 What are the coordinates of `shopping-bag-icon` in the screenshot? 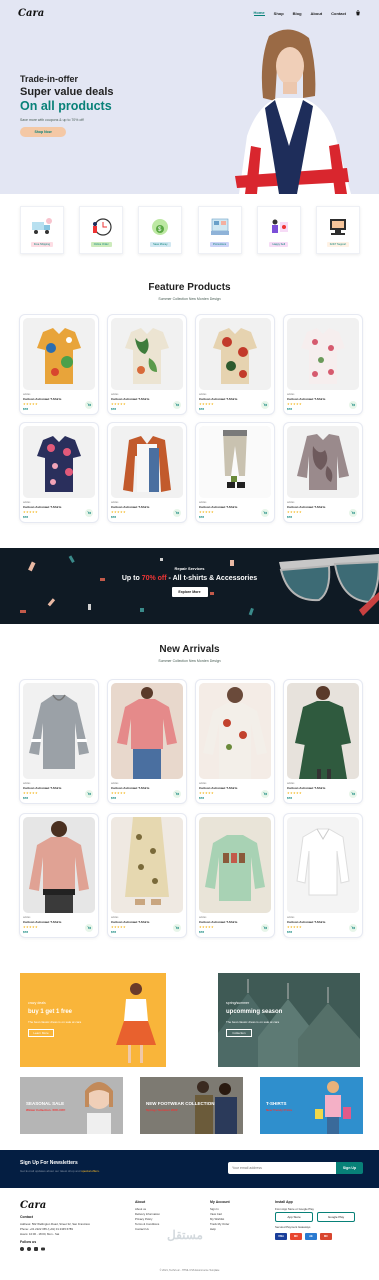 It's located at (358, 13).